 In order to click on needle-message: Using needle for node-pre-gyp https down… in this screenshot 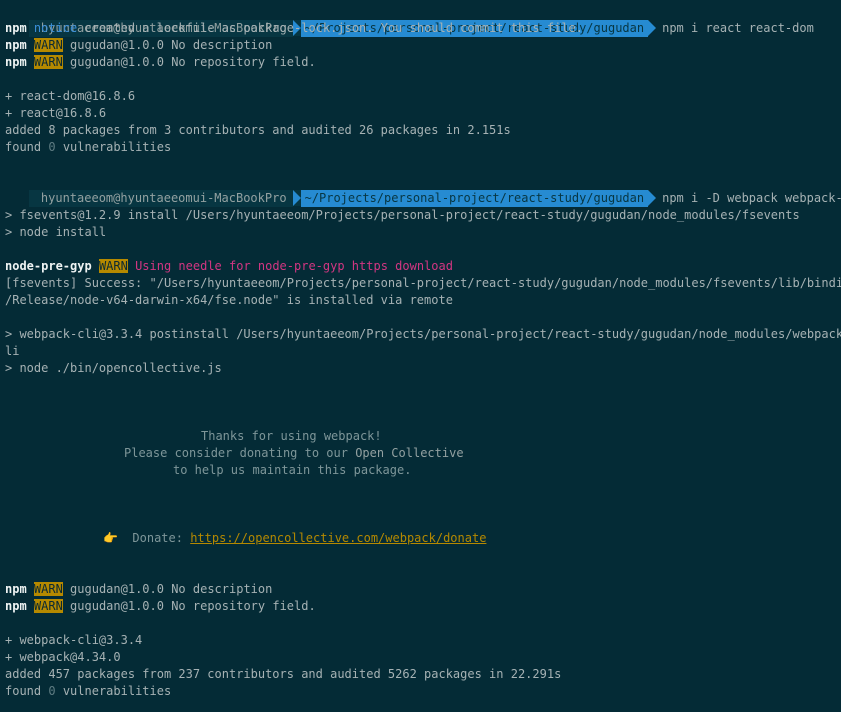, I will do `click(290, 266)`.